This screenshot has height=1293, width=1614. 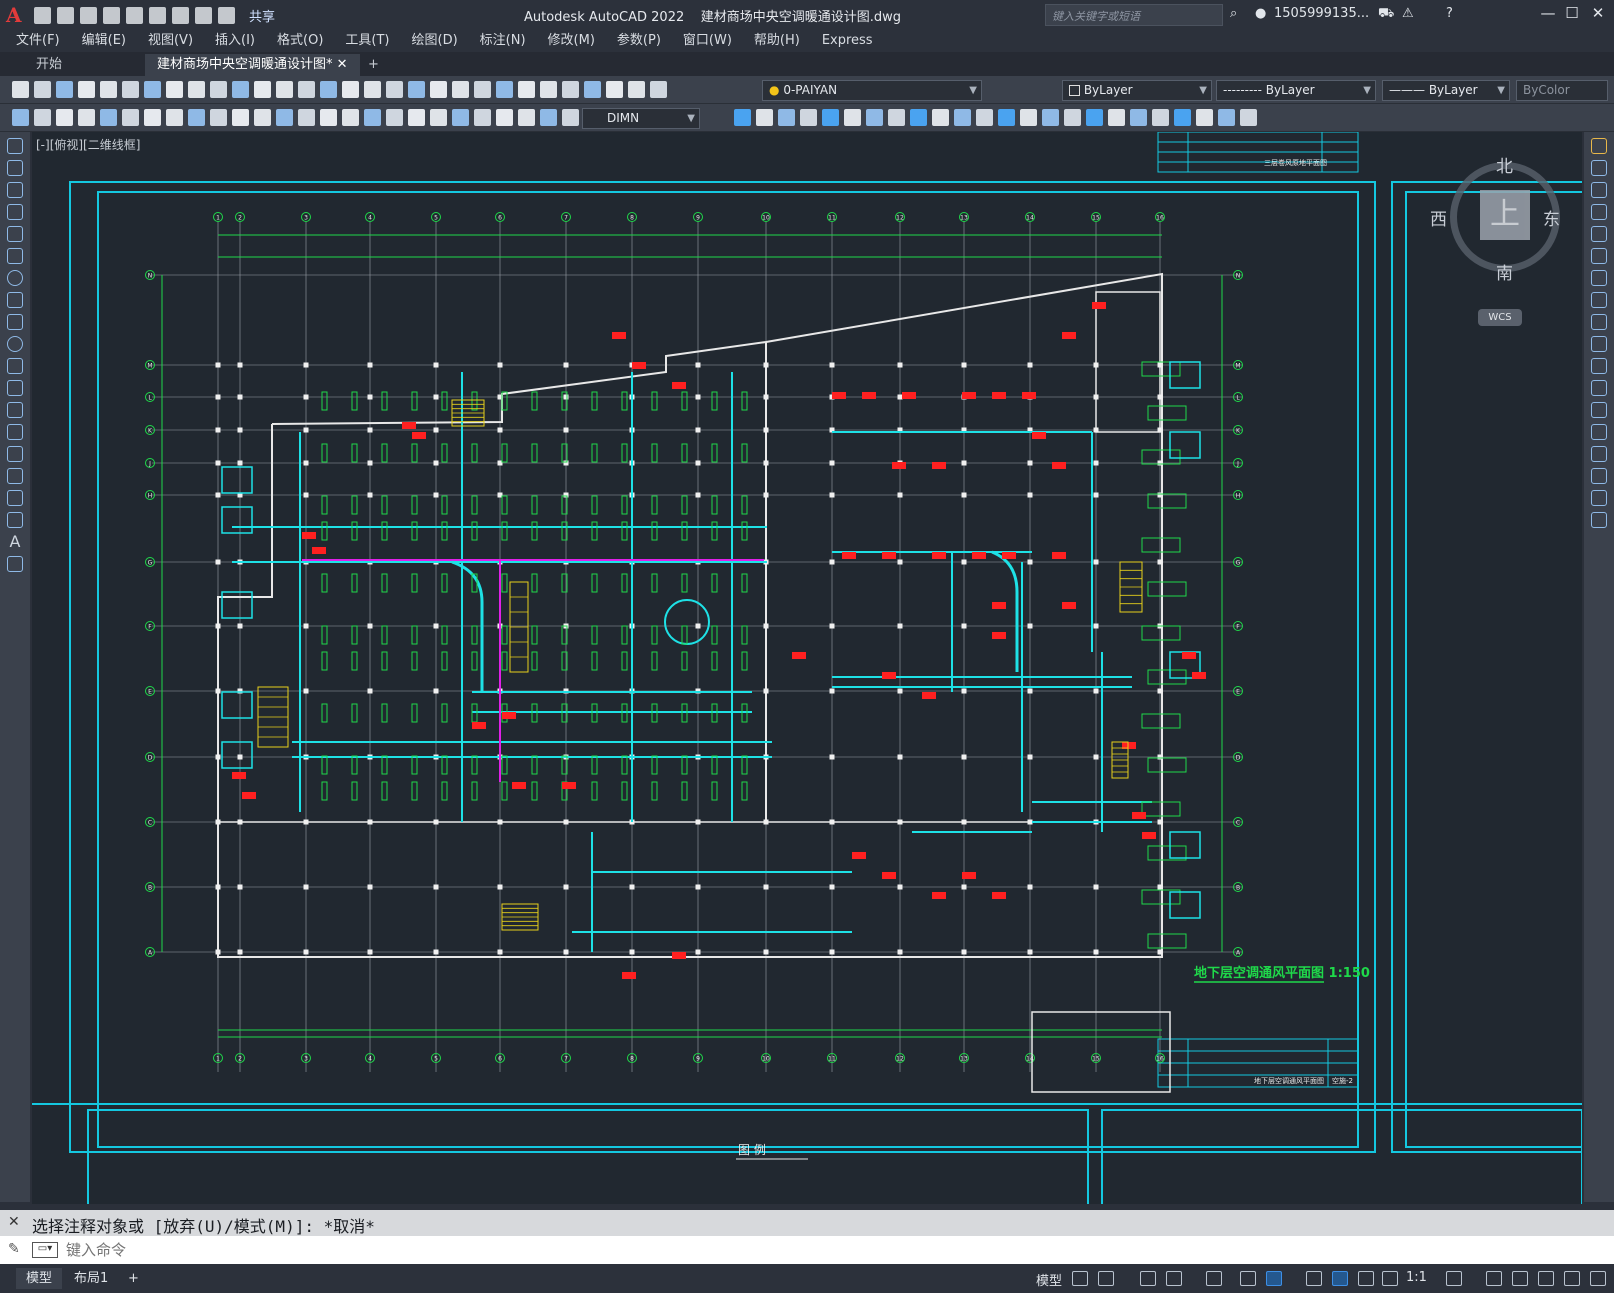 What do you see at coordinates (1599, 366) in the screenshot?
I see `extend-icon` at bounding box center [1599, 366].